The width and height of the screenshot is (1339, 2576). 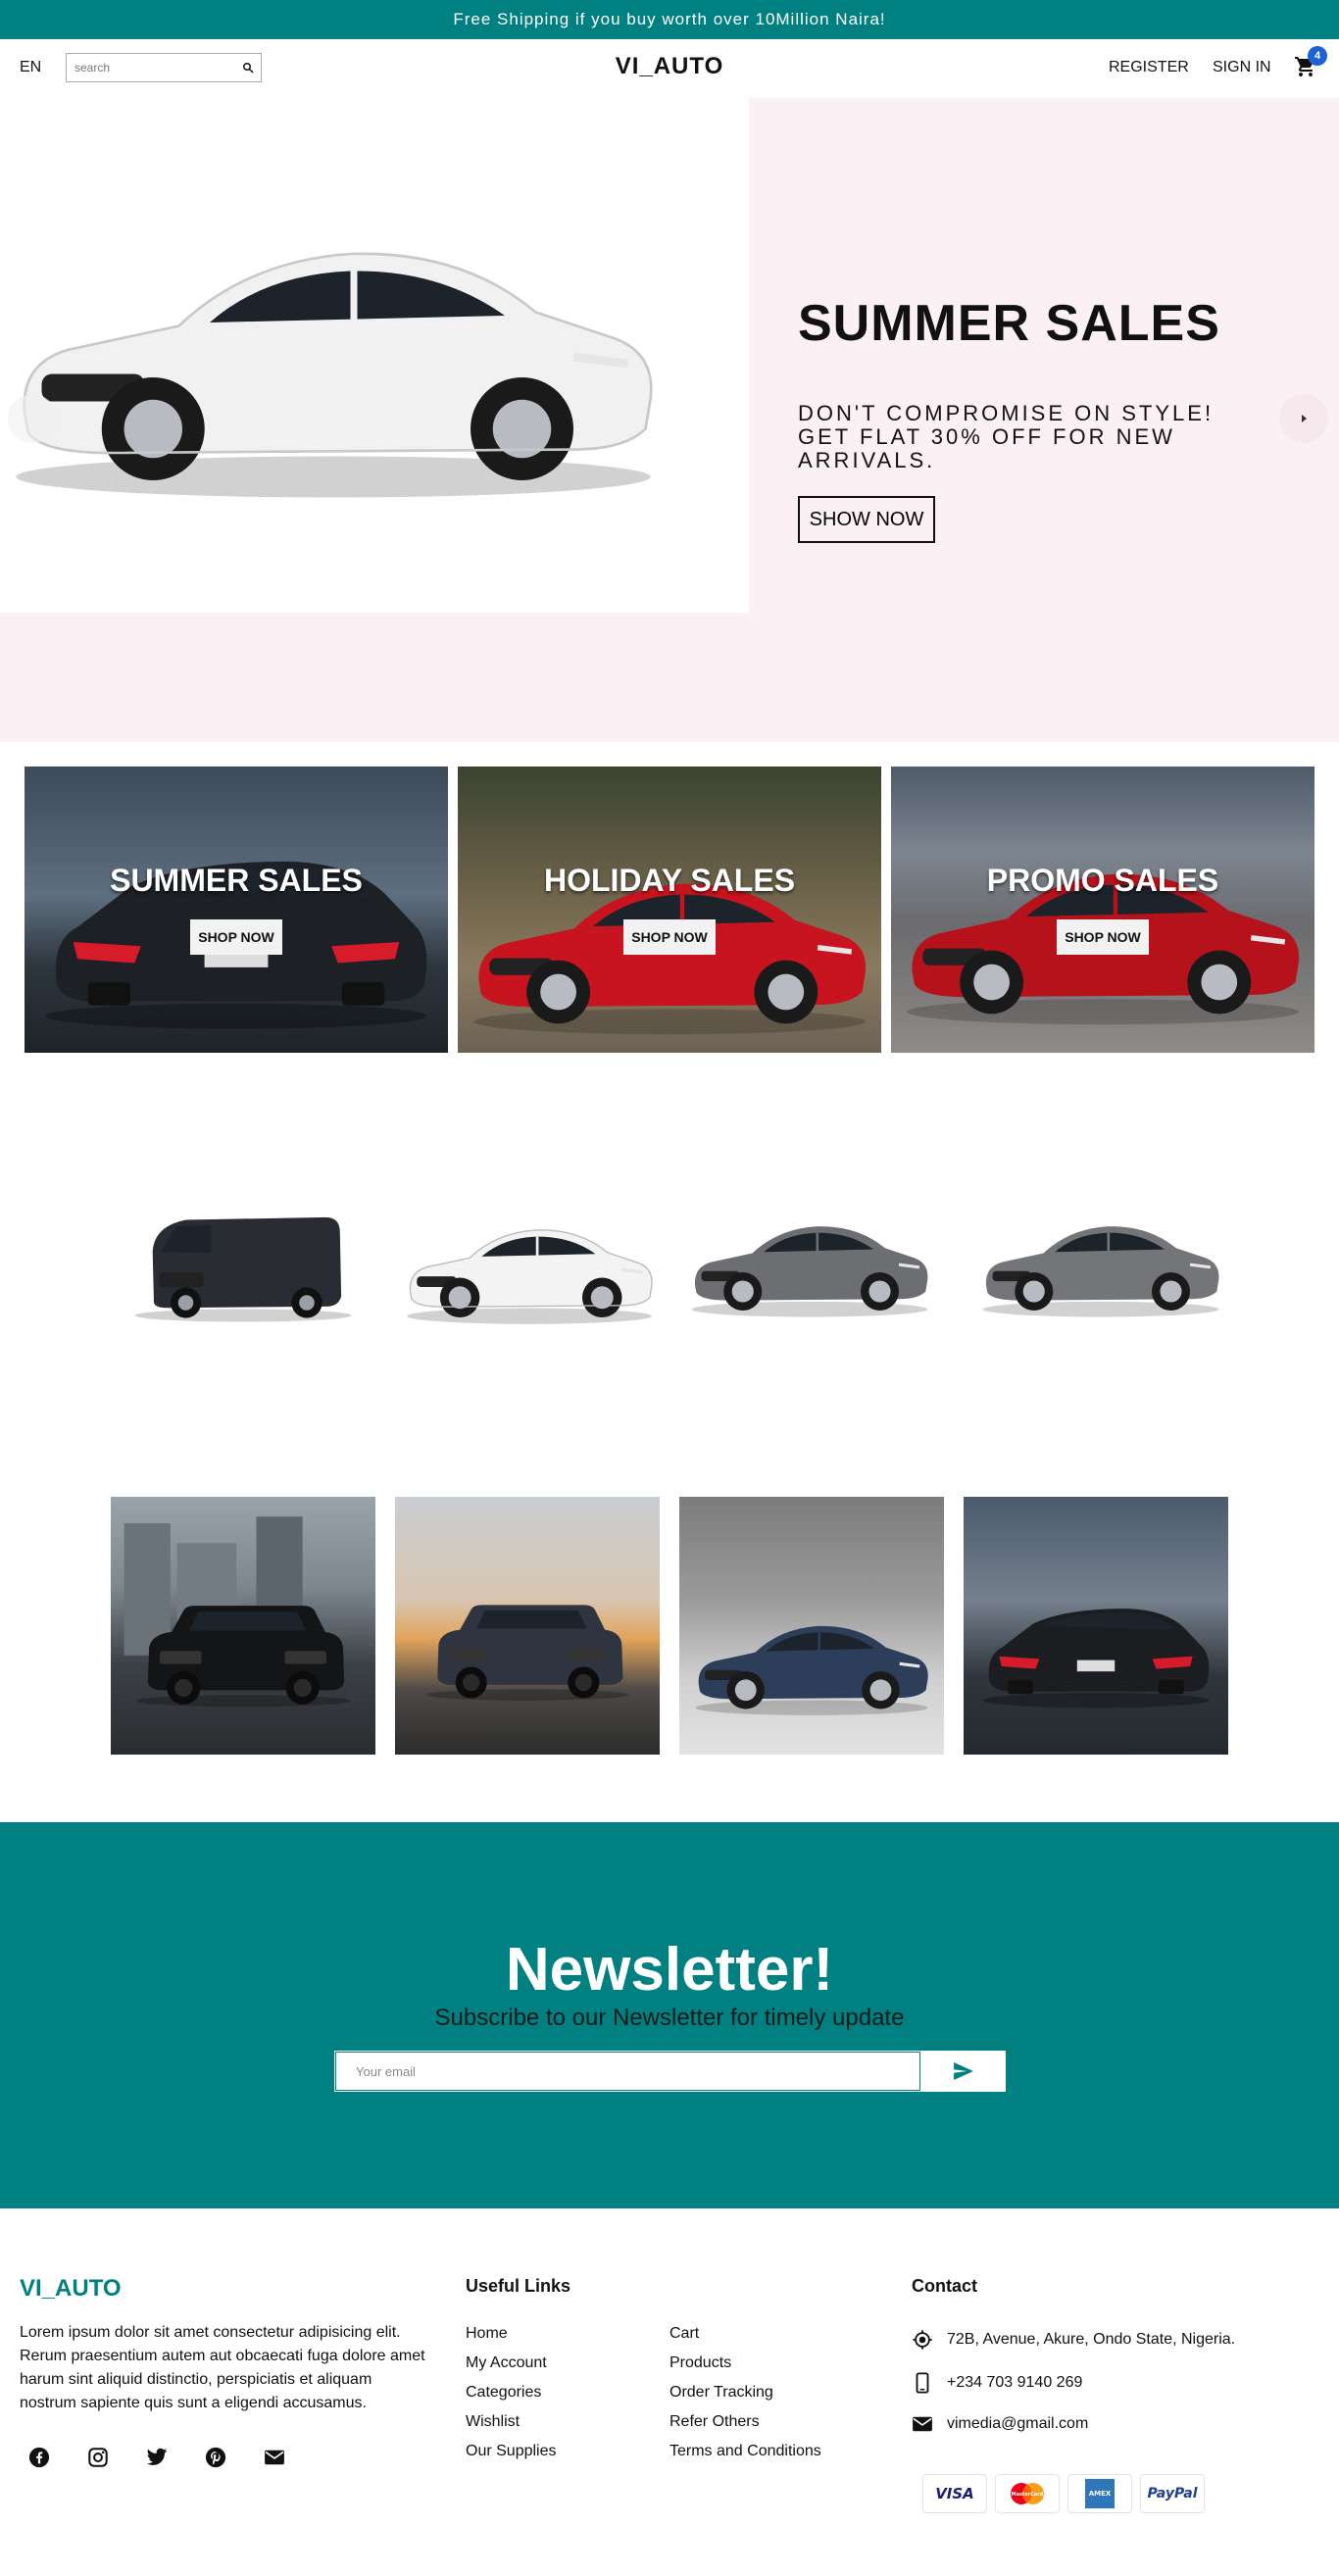 What do you see at coordinates (524, 1264) in the screenshot?
I see `product-item-white-sedan` at bounding box center [524, 1264].